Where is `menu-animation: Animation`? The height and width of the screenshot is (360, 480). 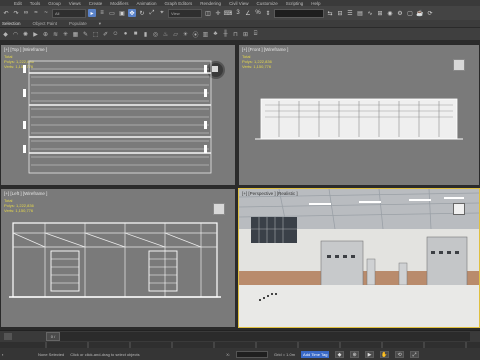
menu-animation: Animation is located at coordinates (147, 3).